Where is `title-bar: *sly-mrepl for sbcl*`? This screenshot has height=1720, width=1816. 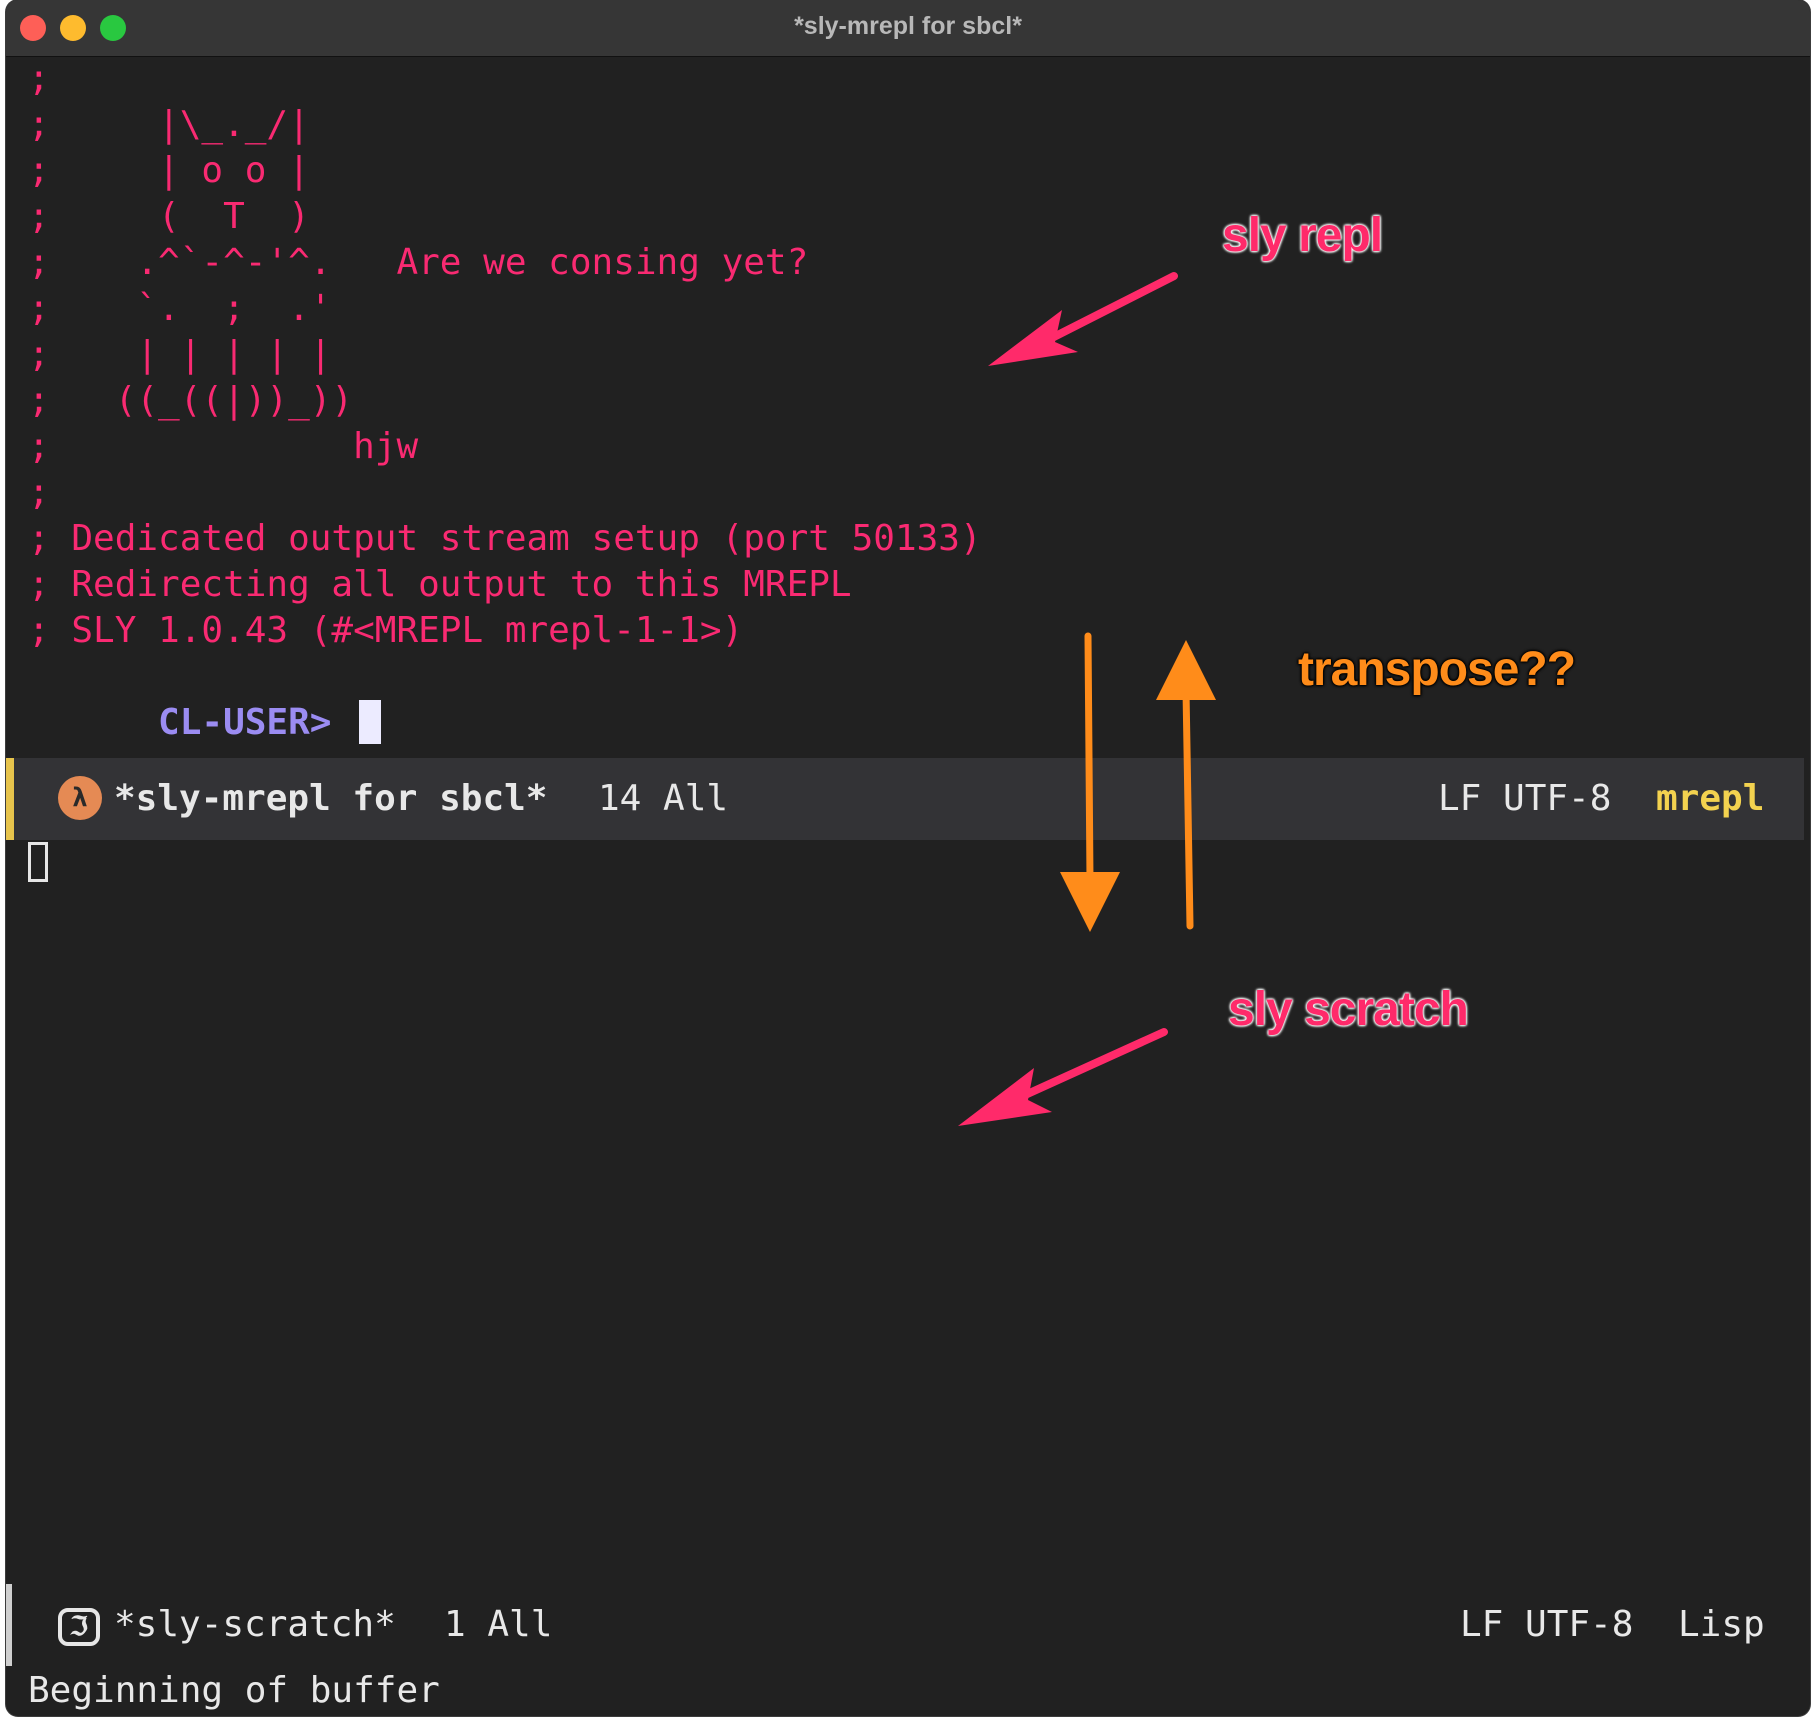 title-bar: *sly-mrepl for sbcl* is located at coordinates (908, 28).